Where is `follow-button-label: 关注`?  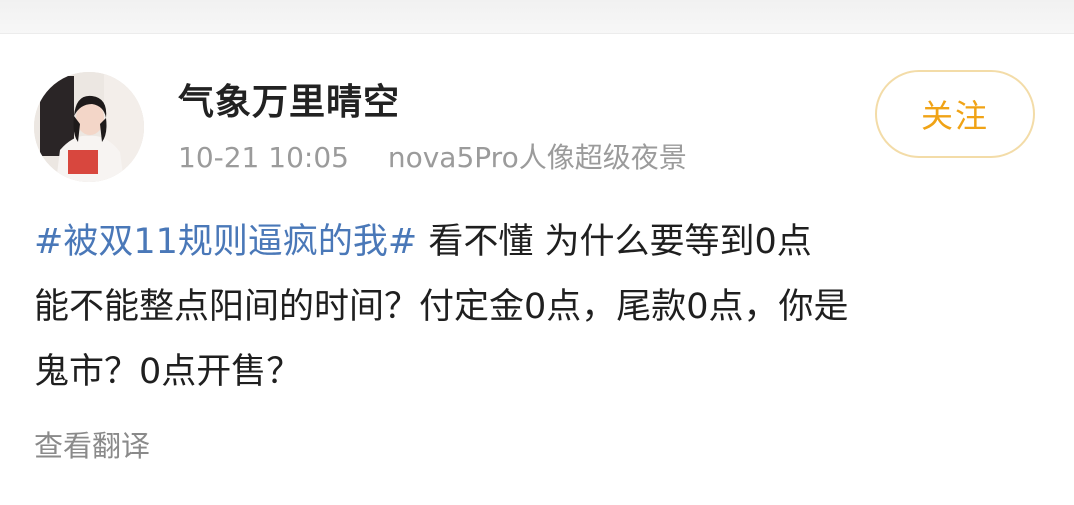
follow-button-label: 关注 is located at coordinates (954, 116).